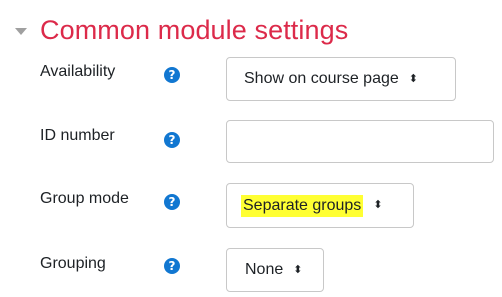 Image resolution: width=502 pixels, height=297 pixels. What do you see at coordinates (321, 78) in the screenshot?
I see `availability-value: Show on course page` at bounding box center [321, 78].